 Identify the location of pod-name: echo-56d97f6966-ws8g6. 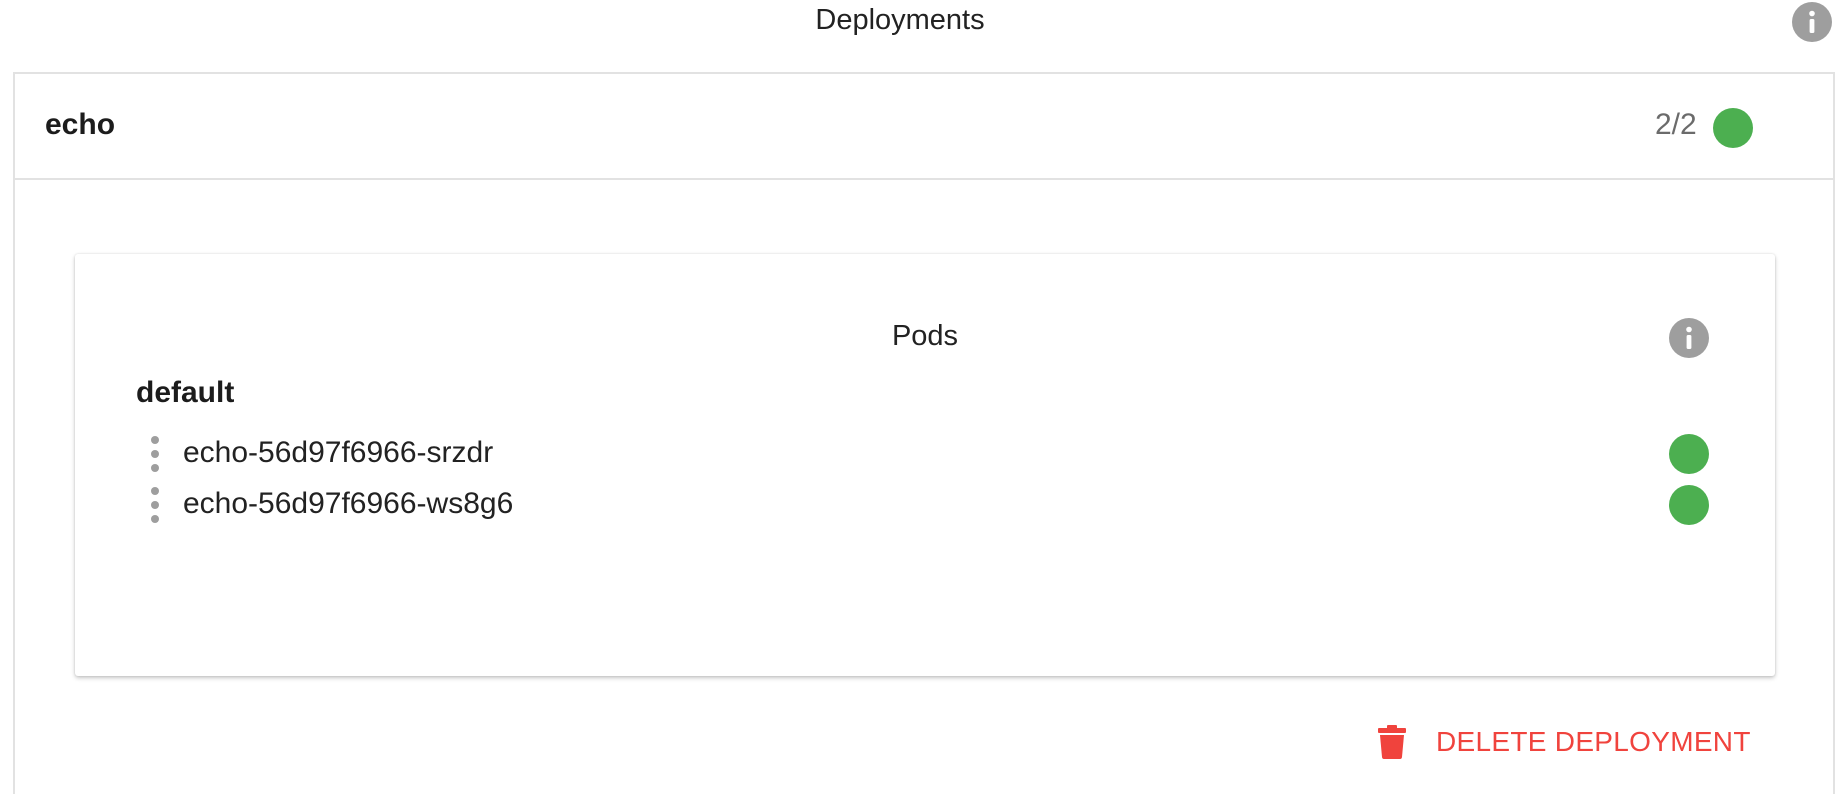
(348, 503).